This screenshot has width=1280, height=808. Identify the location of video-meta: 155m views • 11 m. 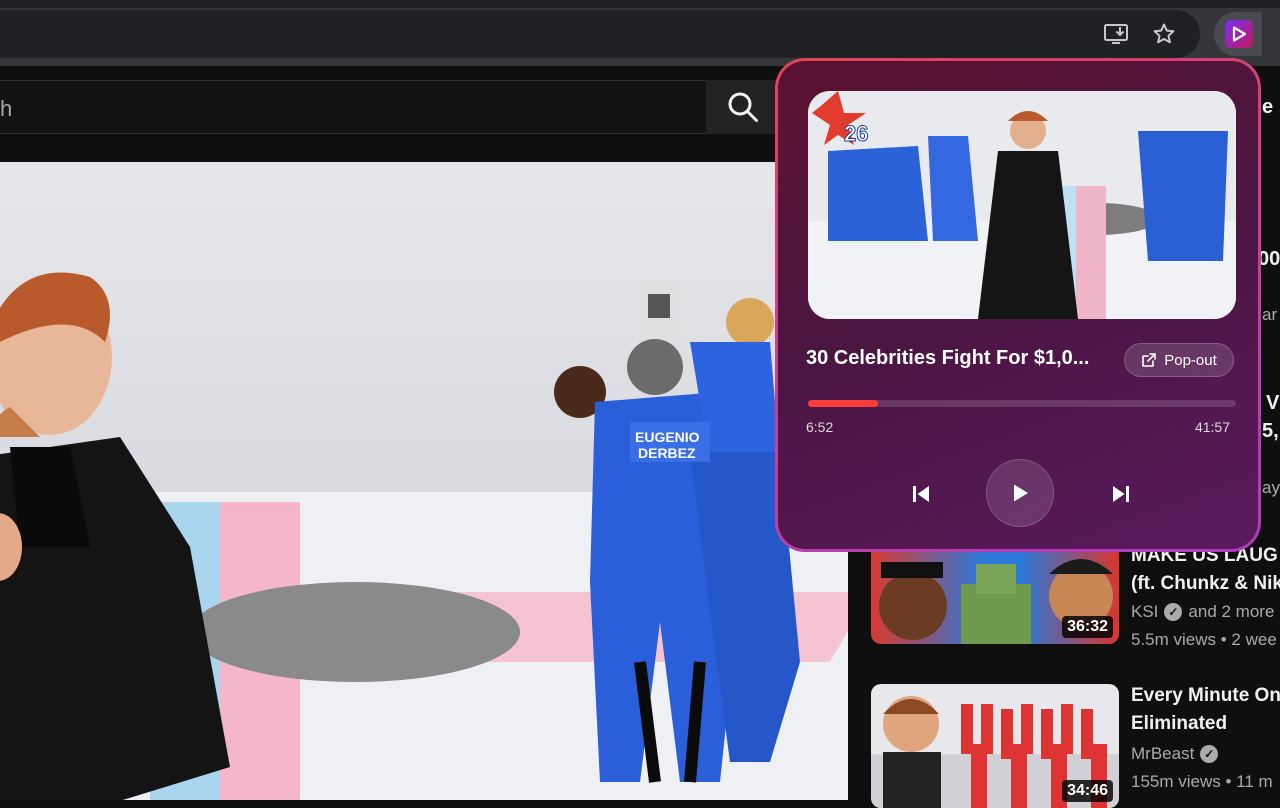
(1202, 781).